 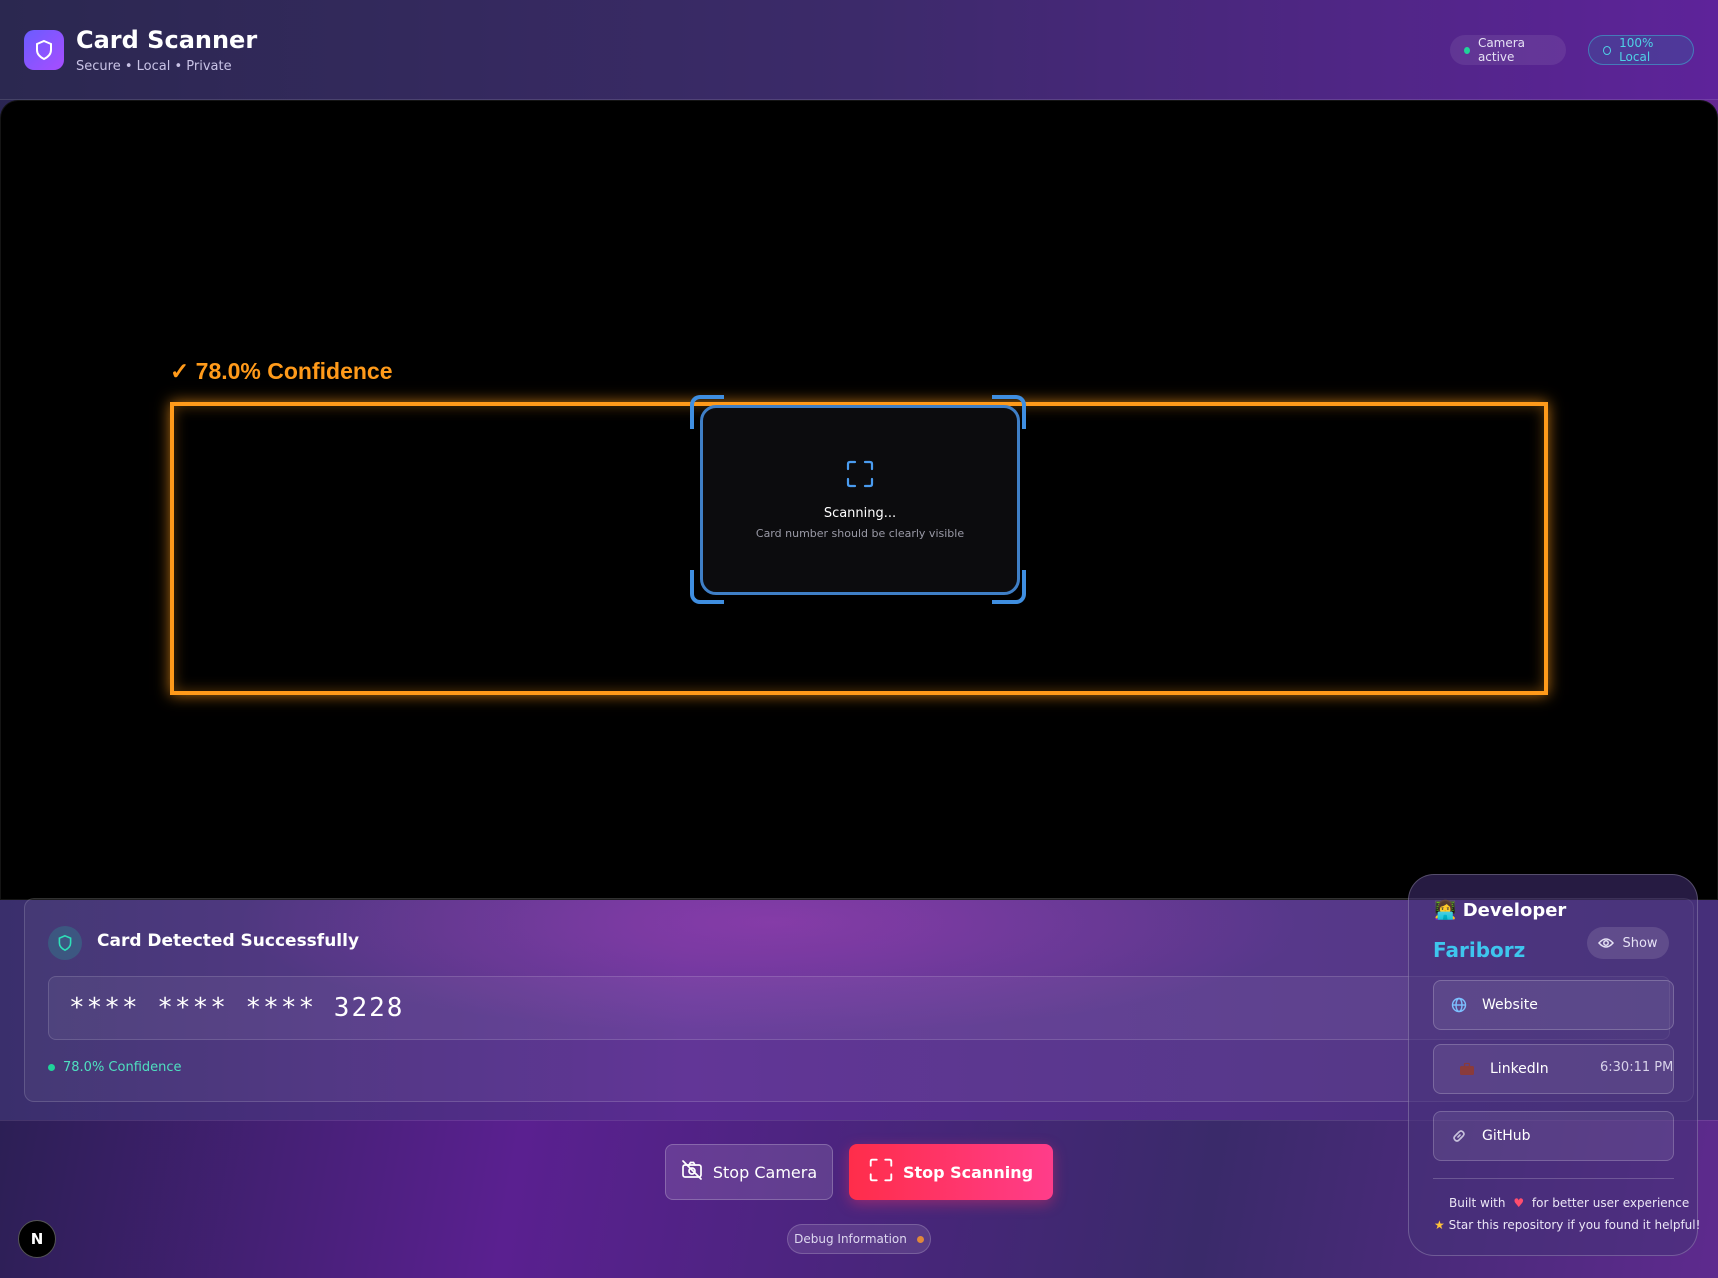 What do you see at coordinates (765, 1172) in the screenshot?
I see `stop-camera-label: Stop Camera` at bounding box center [765, 1172].